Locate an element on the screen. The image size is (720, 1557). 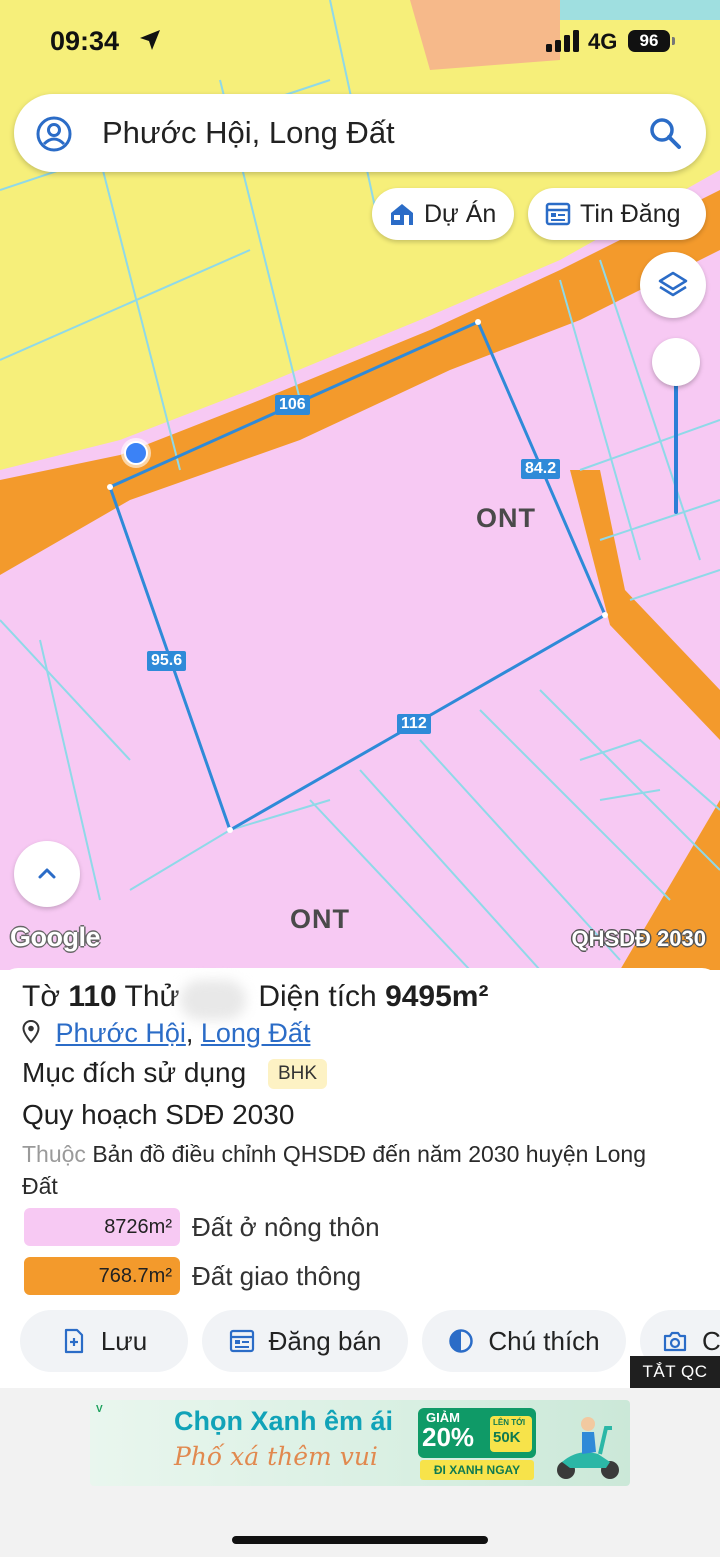
save-button: Lưu is located at coordinates (104, 1341).